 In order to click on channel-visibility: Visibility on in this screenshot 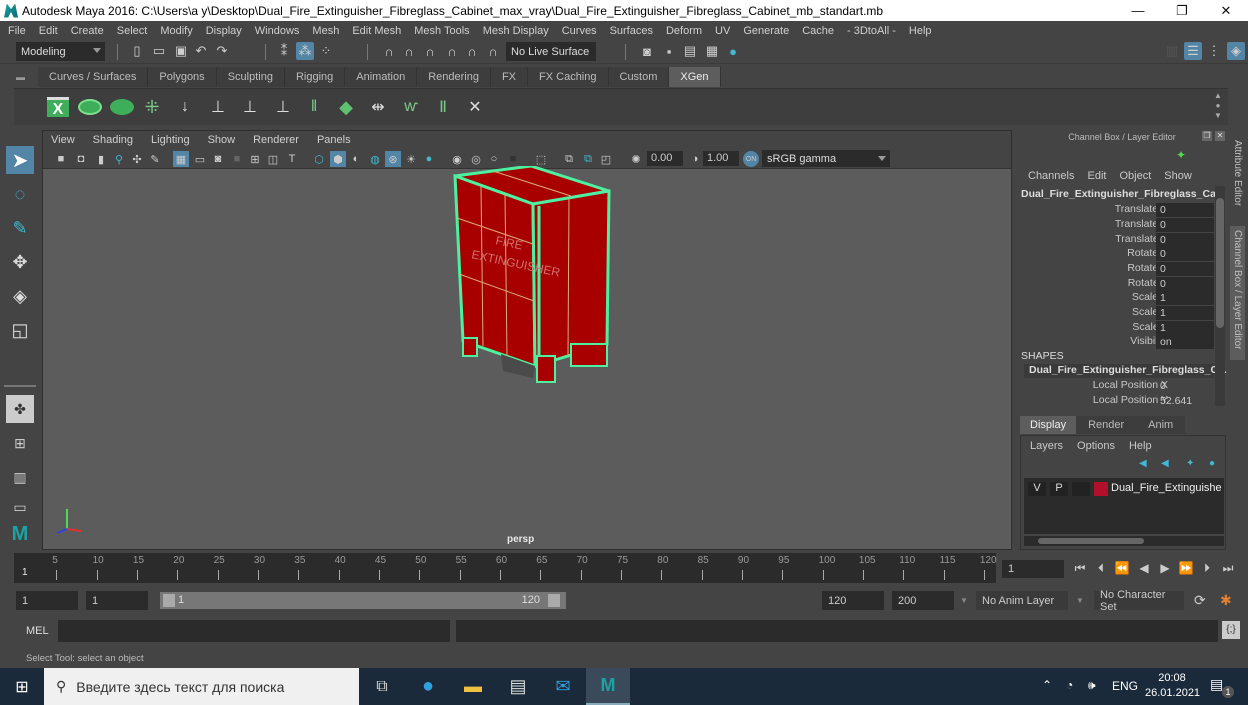, I will do `click(1122, 342)`.